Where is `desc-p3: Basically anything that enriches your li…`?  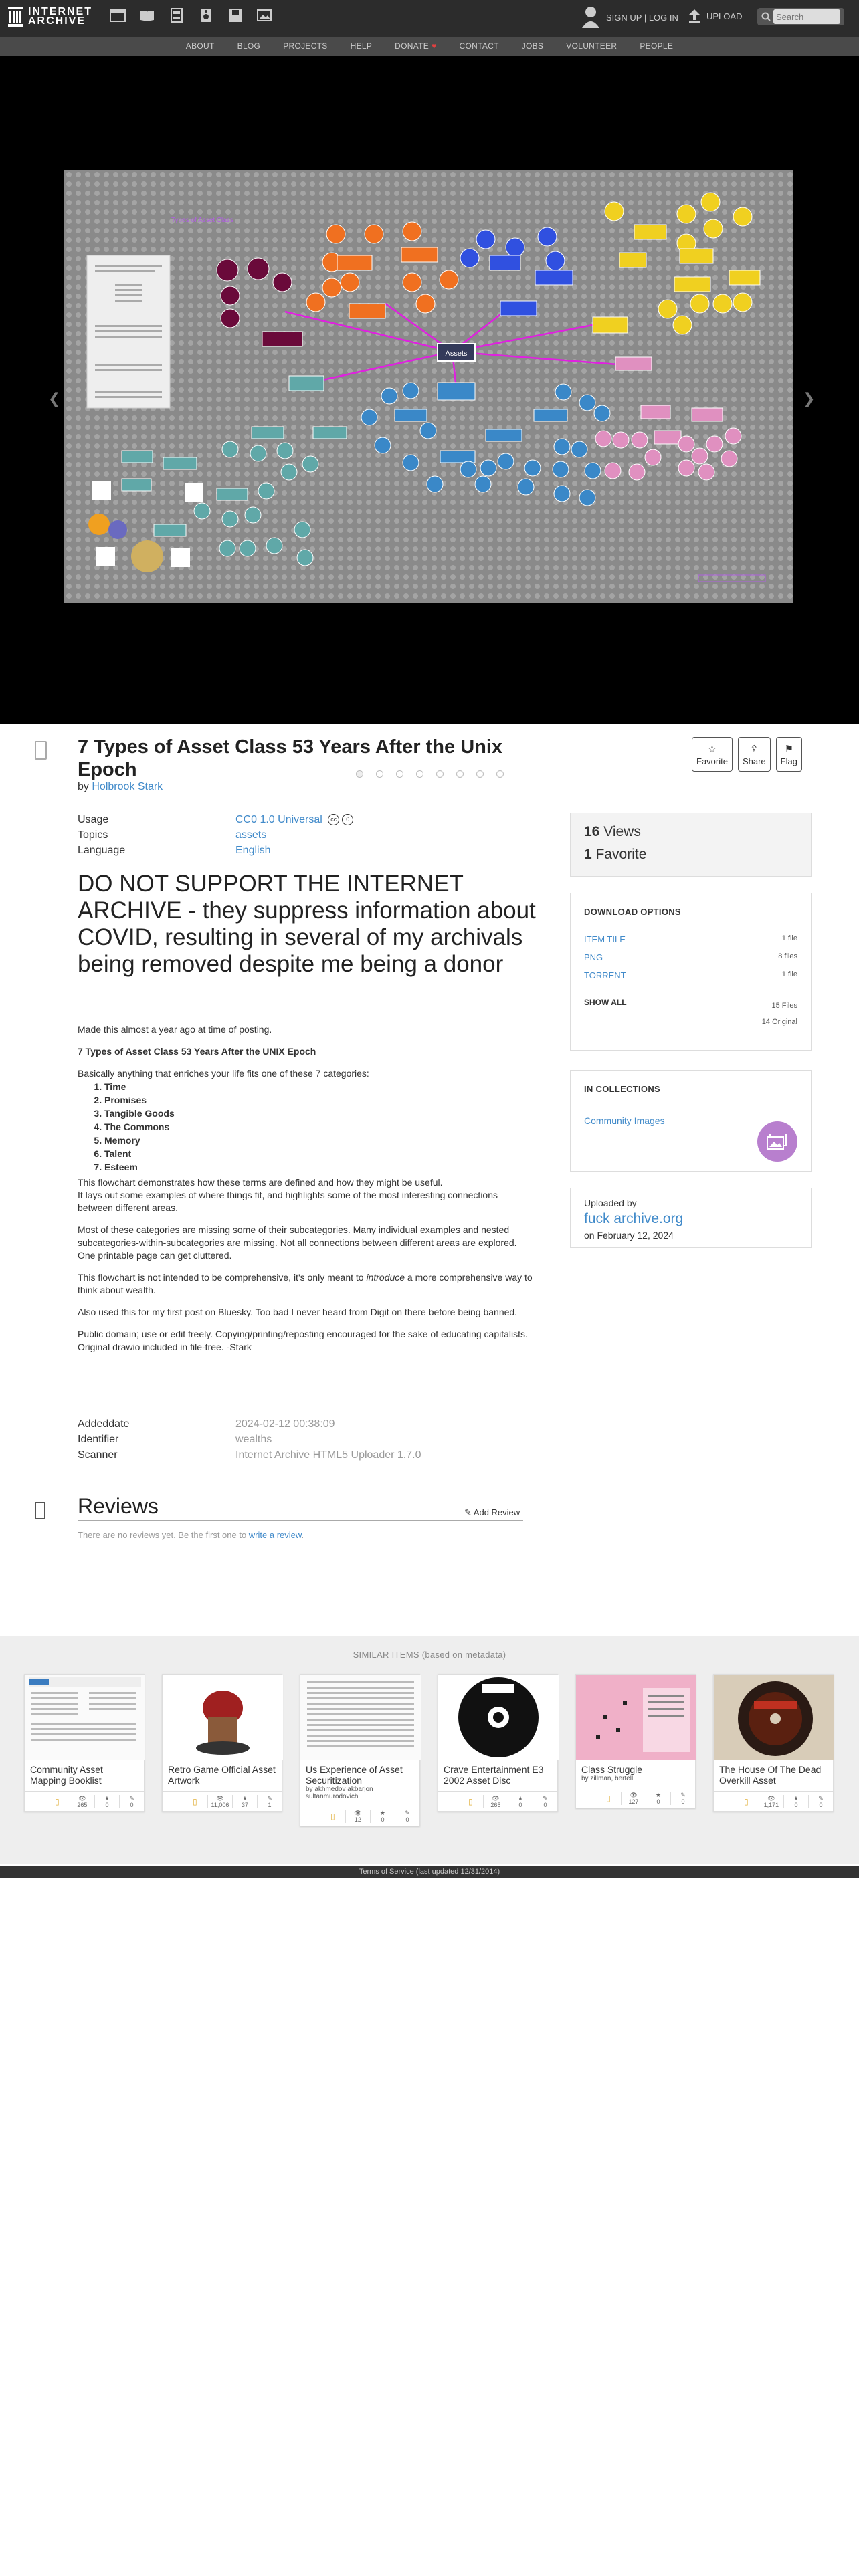
desc-p3: Basically anything that enriches your li… is located at coordinates (223, 1073).